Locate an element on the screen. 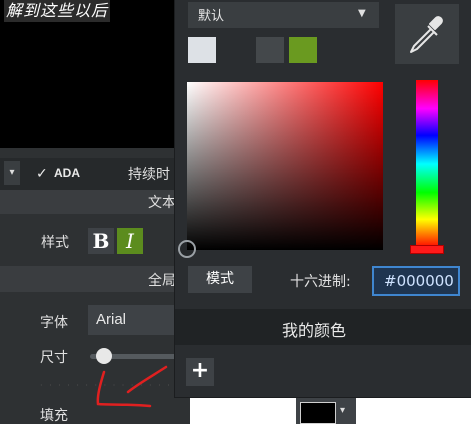 This screenshot has height=424, width=471. fill-color-swatch is located at coordinates (318, 413).